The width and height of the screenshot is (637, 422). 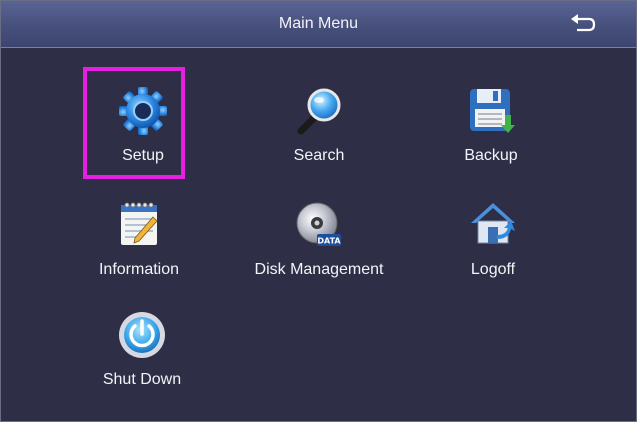 What do you see at coordinates (493, 223) in the screenshot?
I see `house-icon` at bounding box center [493, 223].